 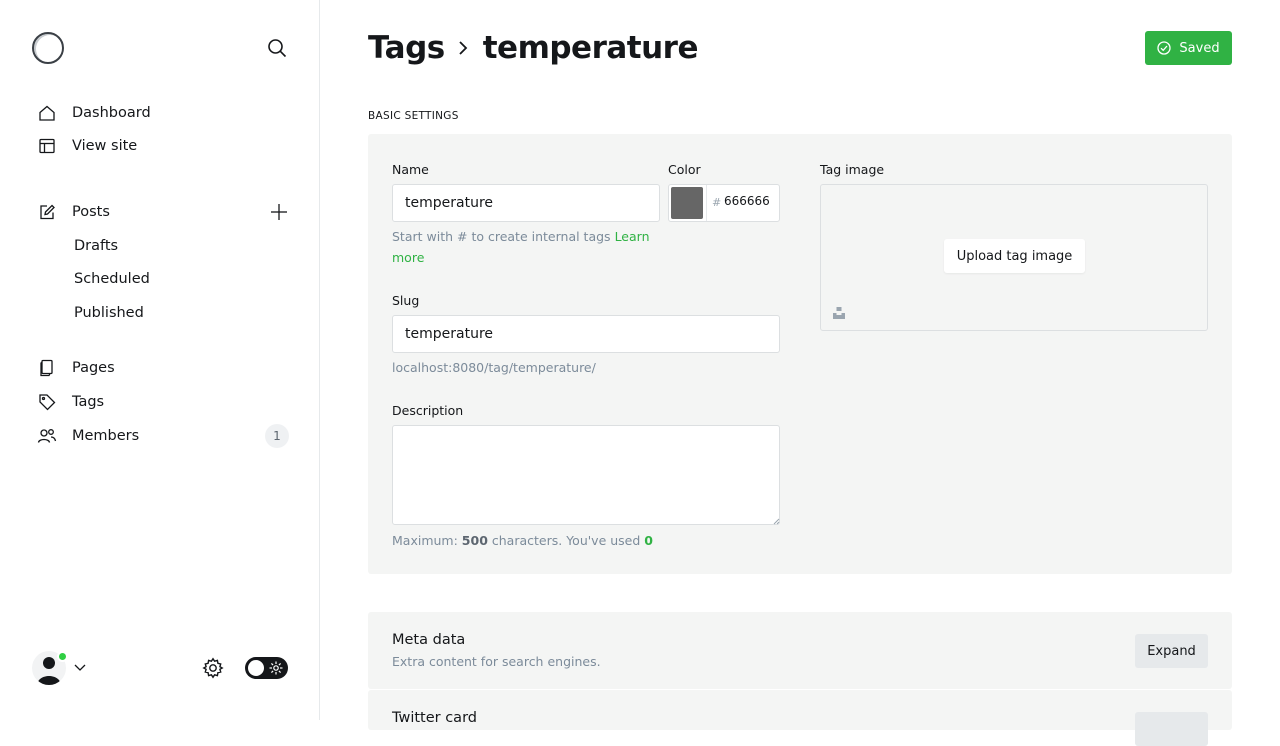 I want to click on online-status-dot, so click(x=62, y=656).